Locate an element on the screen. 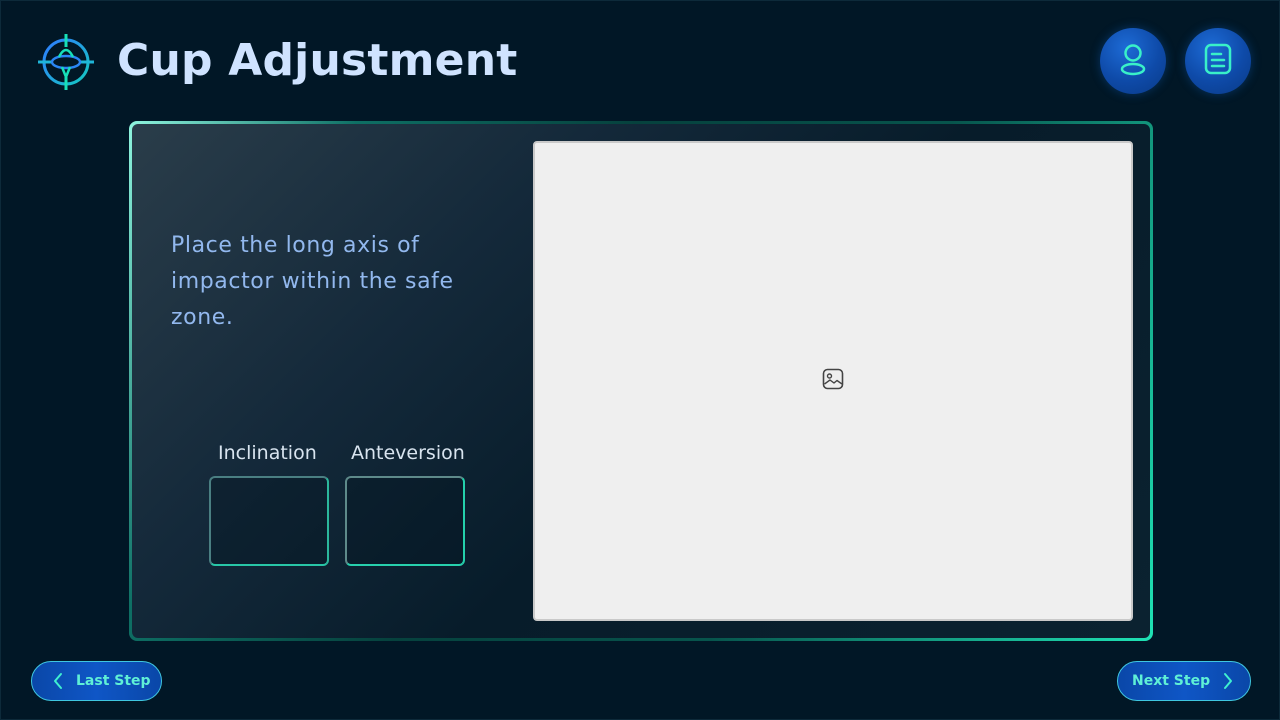  anteversion-label: Anteversion is located at coordinates (408, 453).